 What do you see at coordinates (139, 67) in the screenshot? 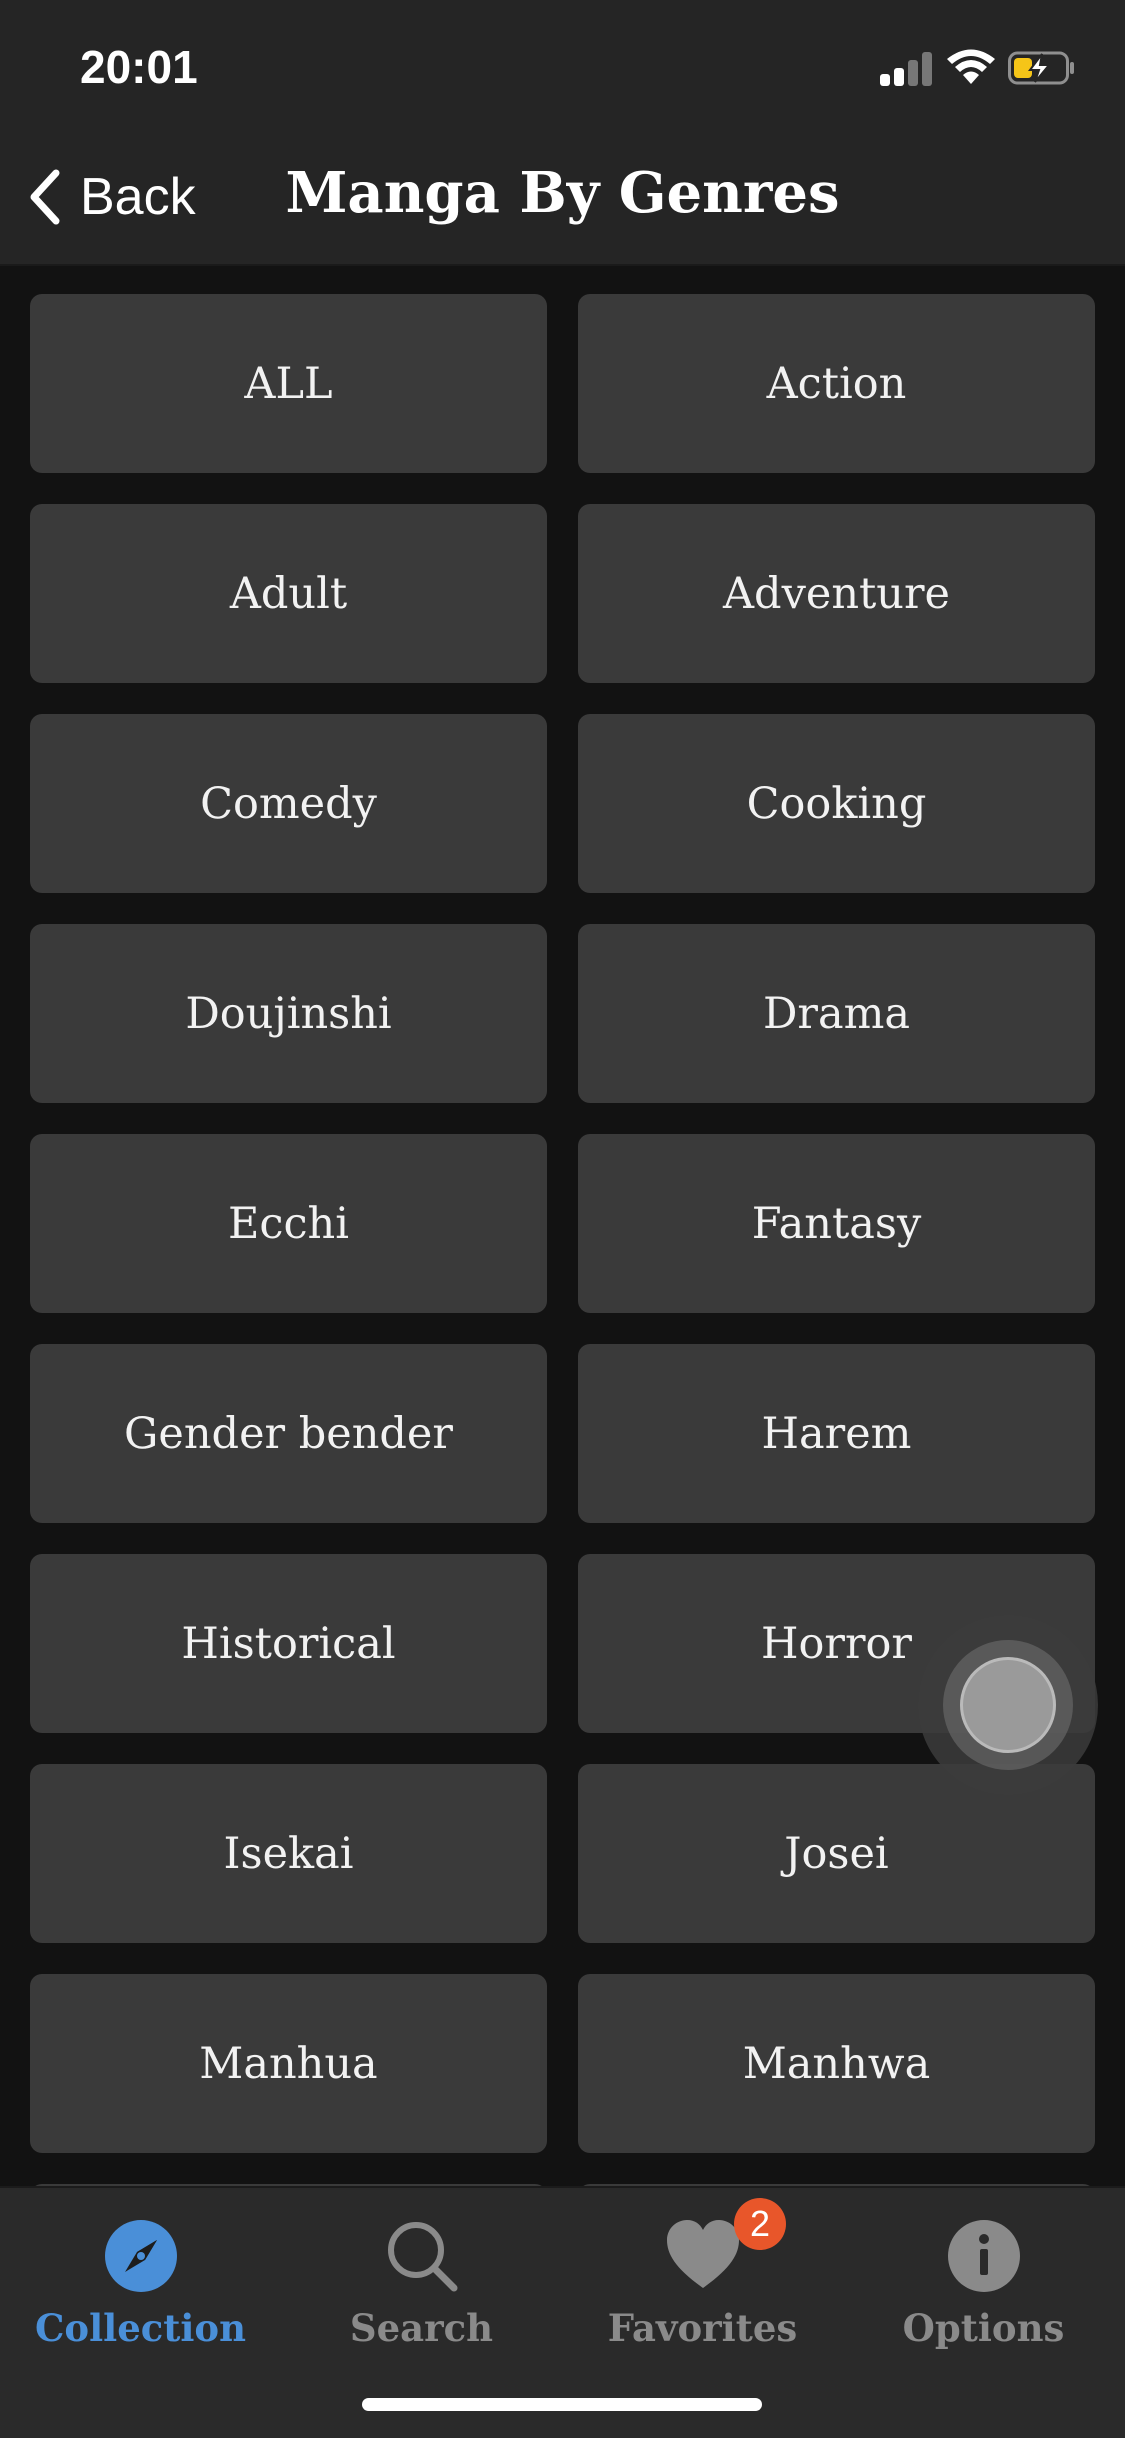
I see `status-time: 20:01` at bounding box center [139, 67].